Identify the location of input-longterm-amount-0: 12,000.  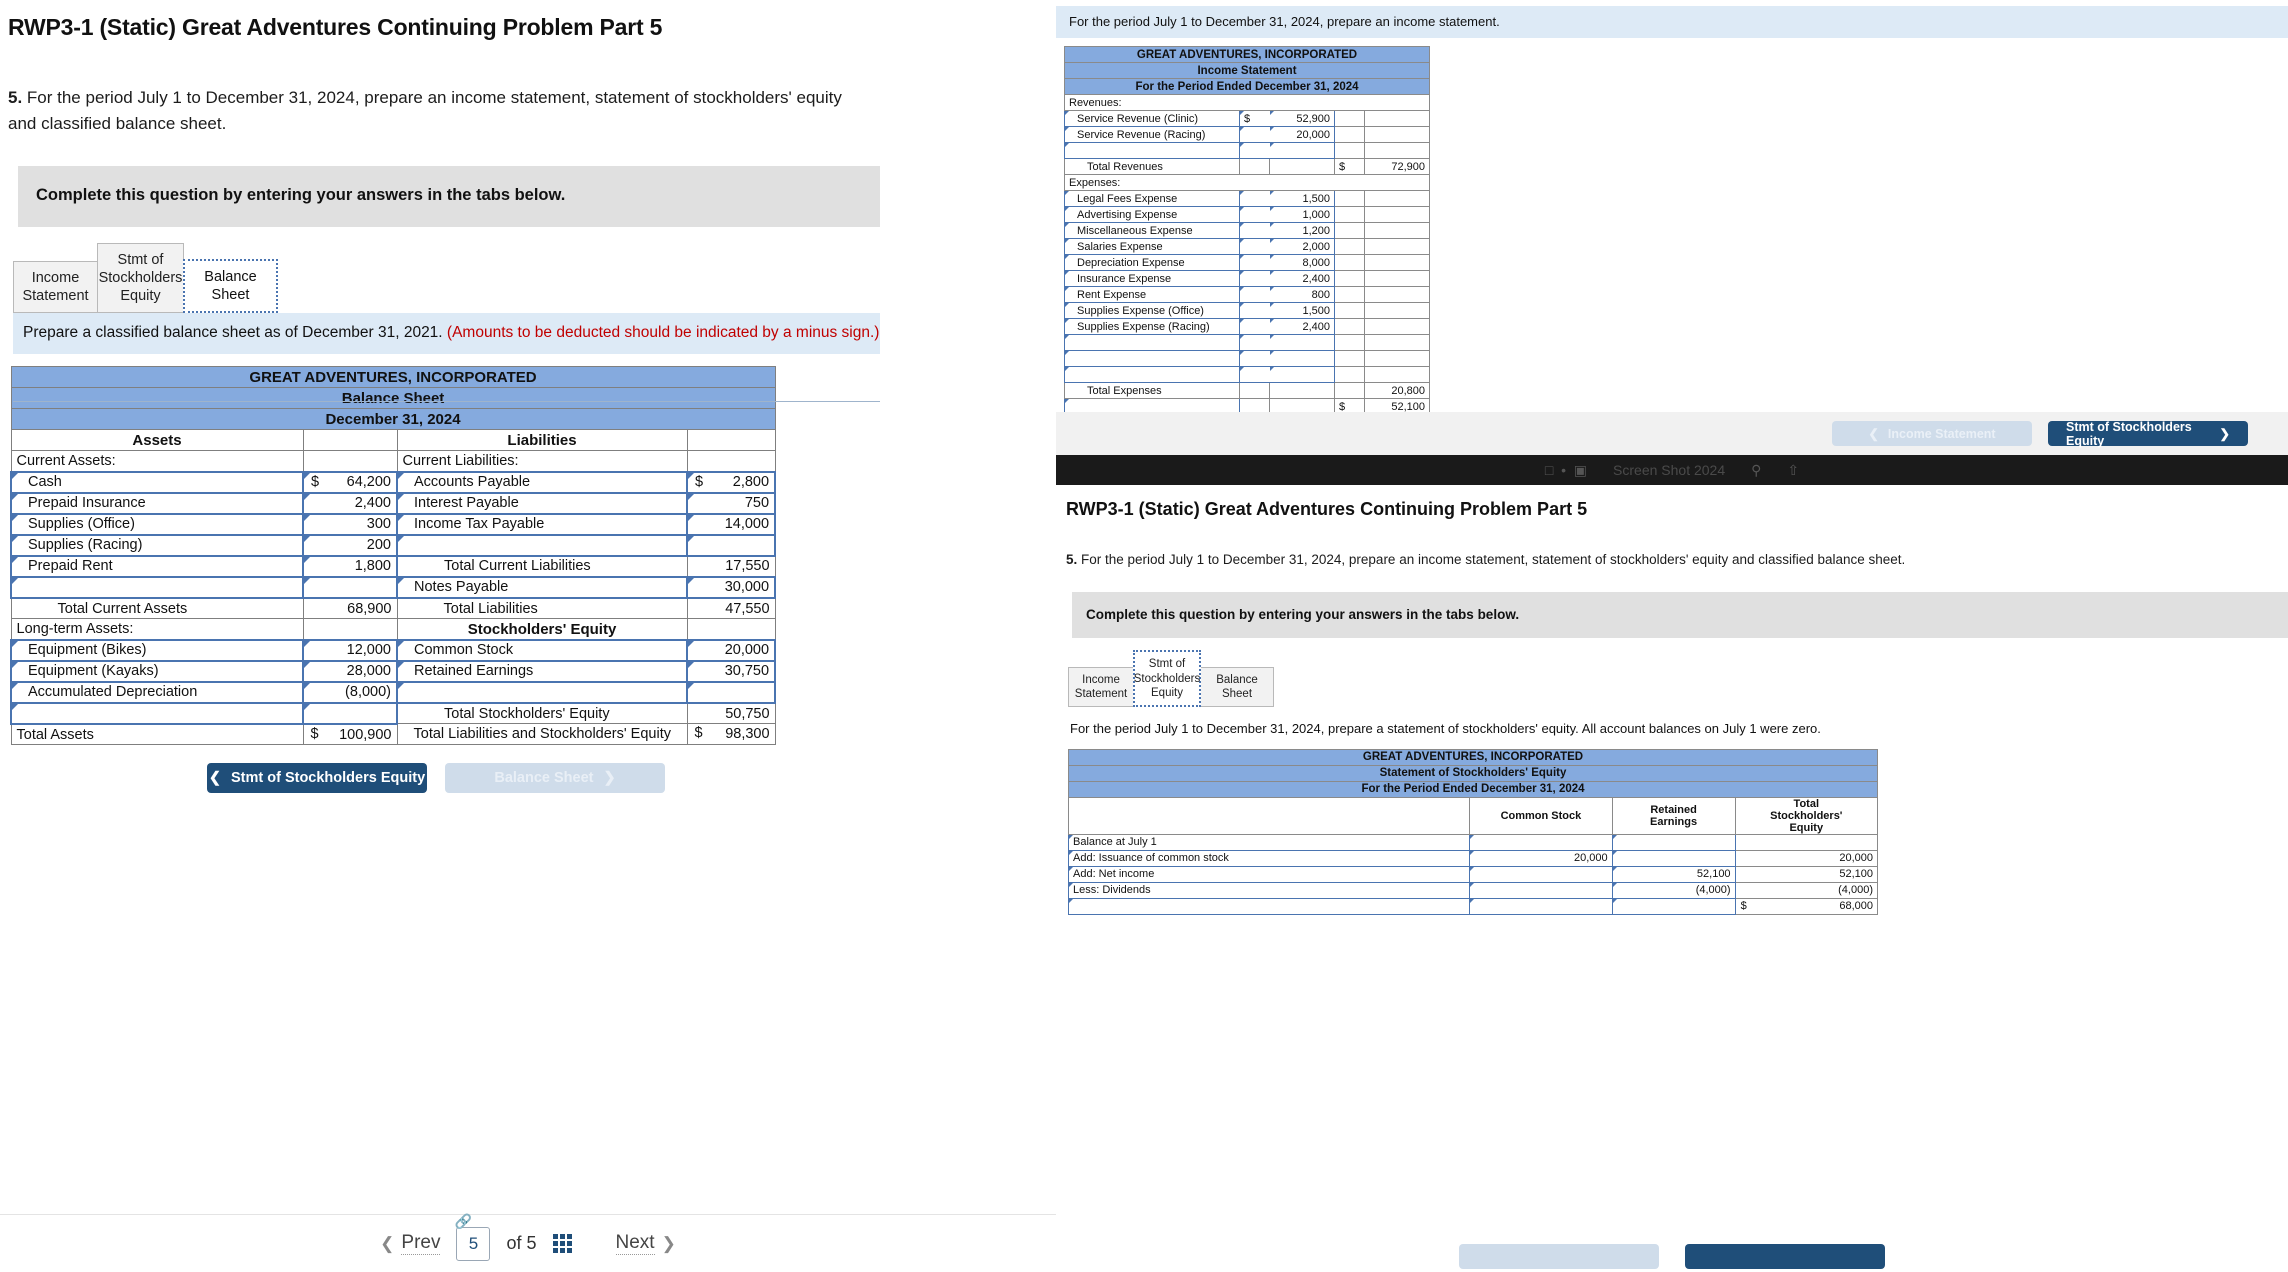
(350, 650).